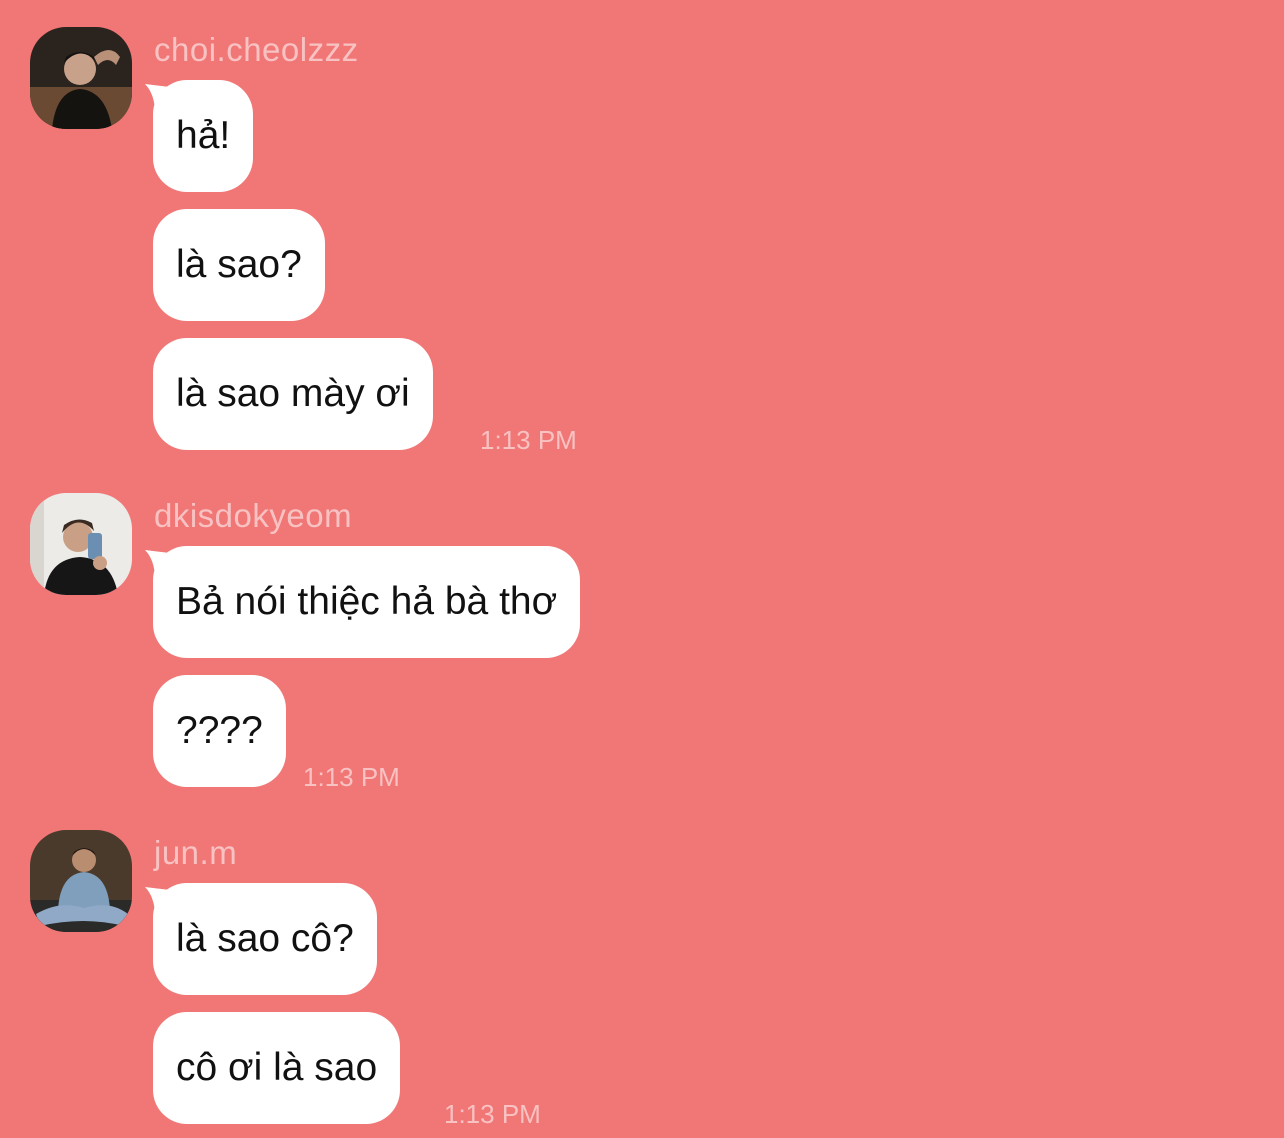 The width and height of the screenshot is (1284, 1138). Describe the element at coordinates (256, 49) in the screenshot. I see `sender-name: choi.cheolzzz` at that location.